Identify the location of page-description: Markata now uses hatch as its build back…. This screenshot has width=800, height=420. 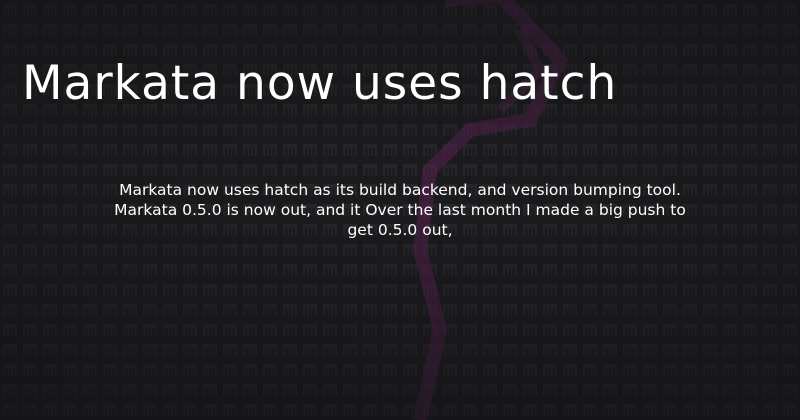
(400, 210).